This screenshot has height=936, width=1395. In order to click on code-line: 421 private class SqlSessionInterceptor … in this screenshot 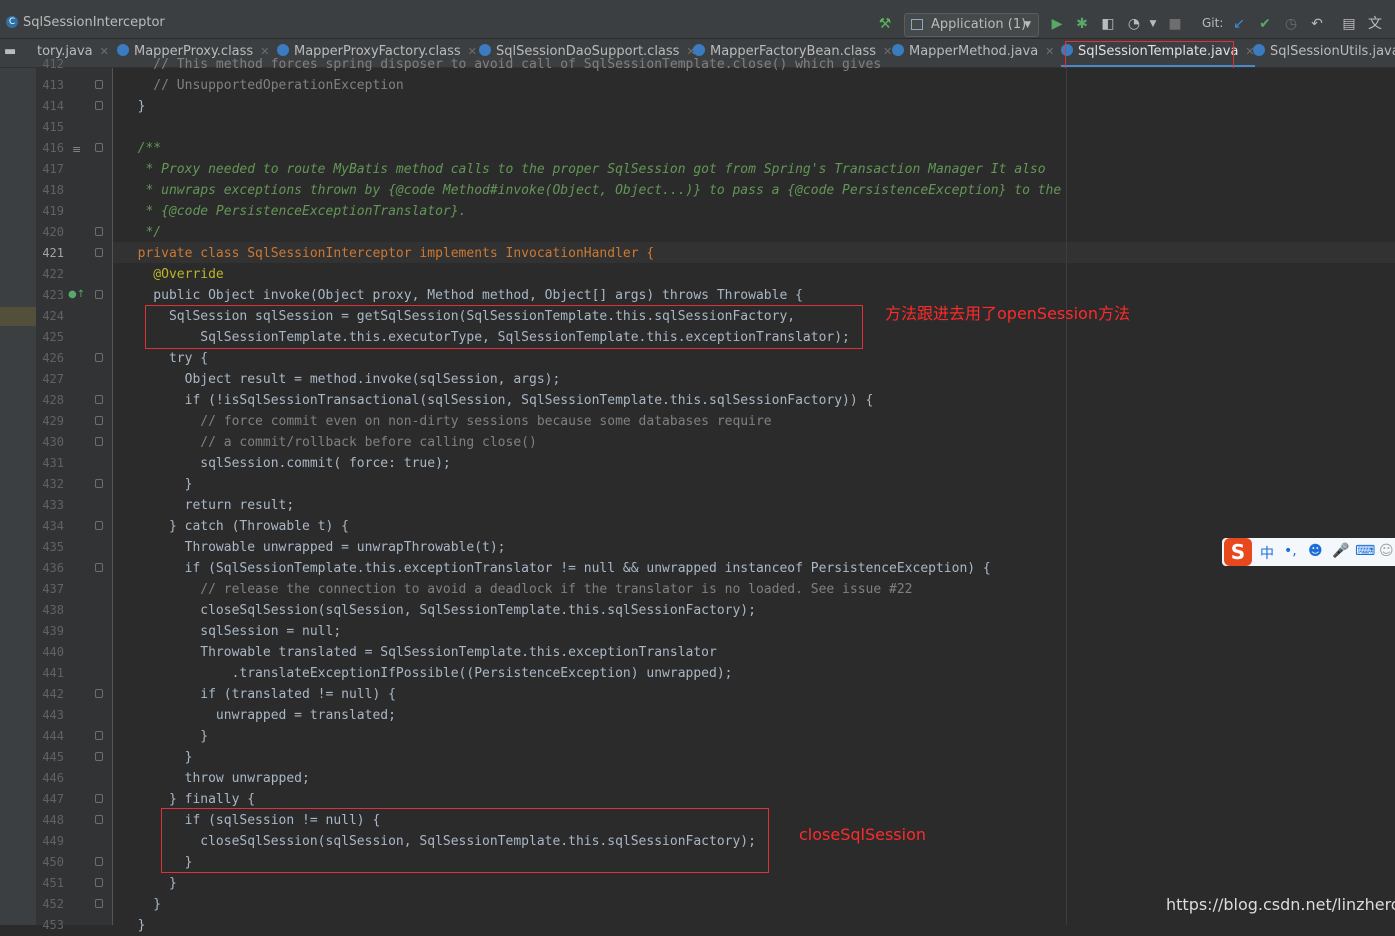, I will do `click(697, 253)`.